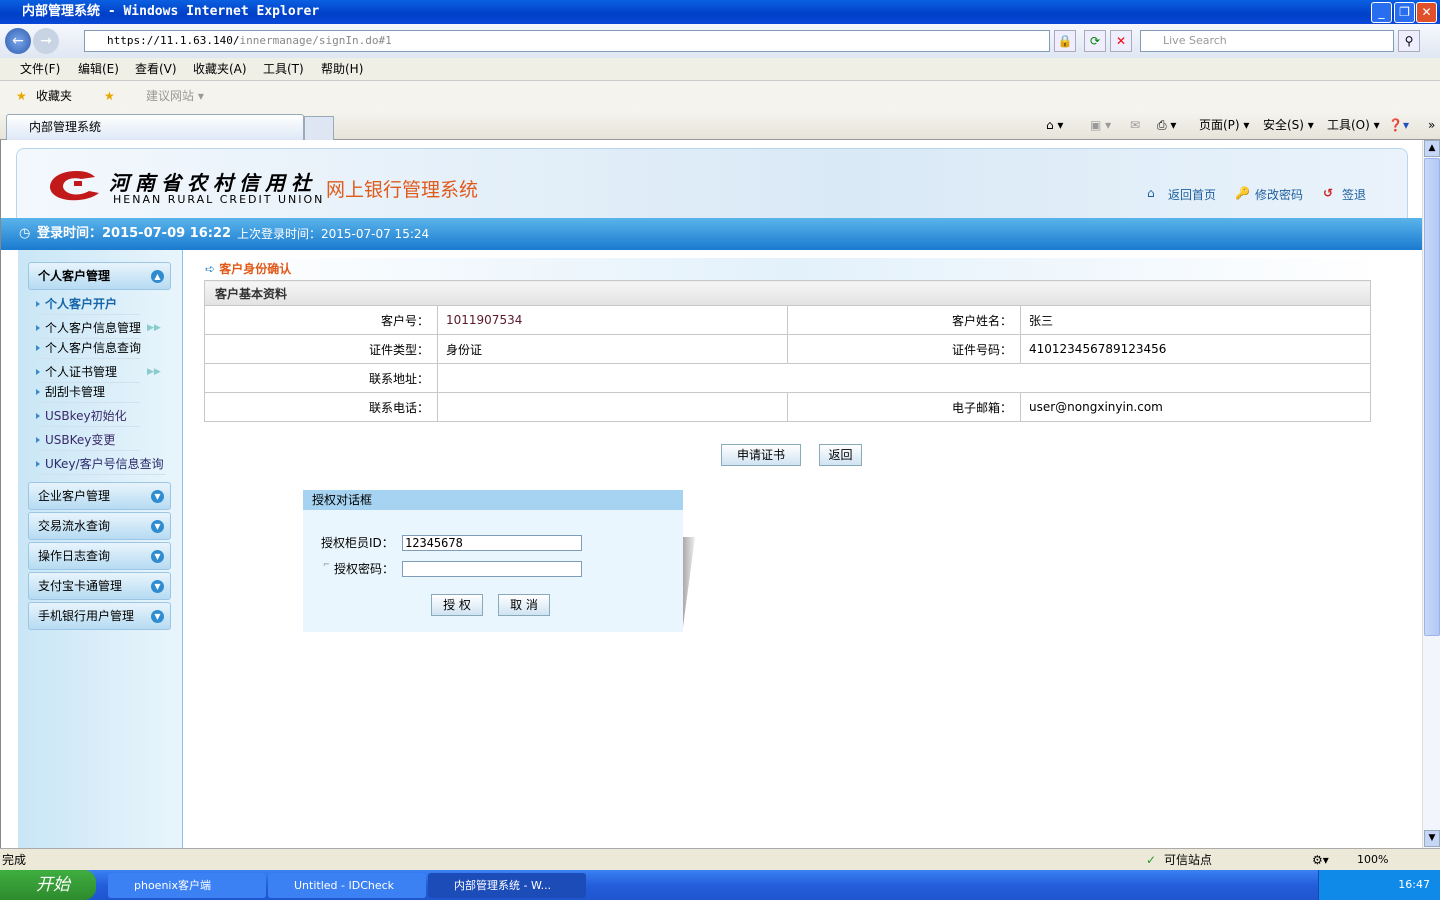 The height and width of the screenshot is (900, 1440). I want to click on forward-button: →, so click(46, 41).